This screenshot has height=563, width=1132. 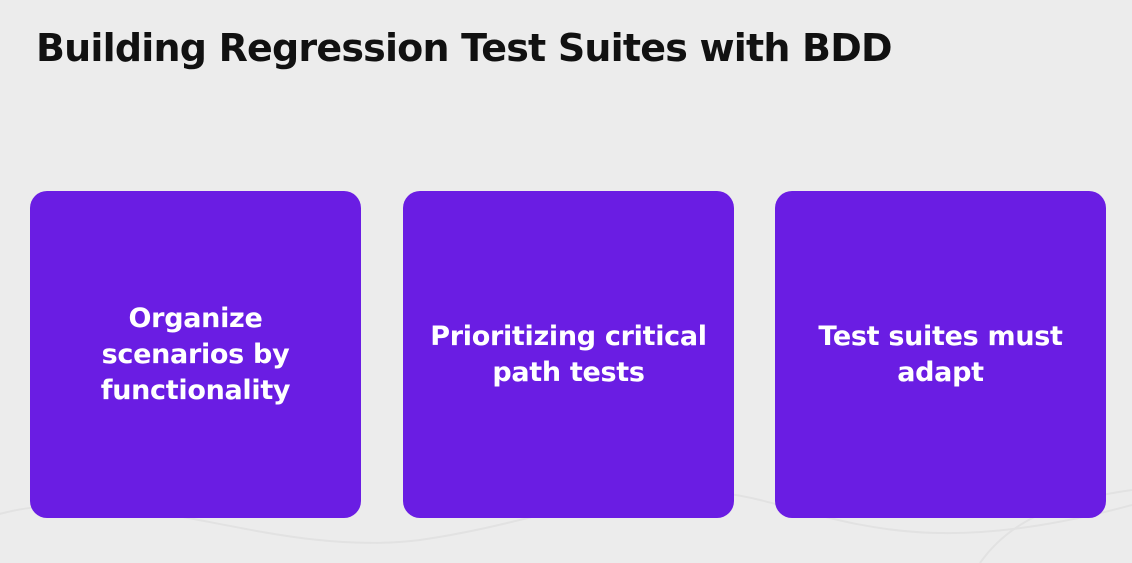 I want to click on card-label: Organize scenarios by functionality, so click(x=195, y=354).